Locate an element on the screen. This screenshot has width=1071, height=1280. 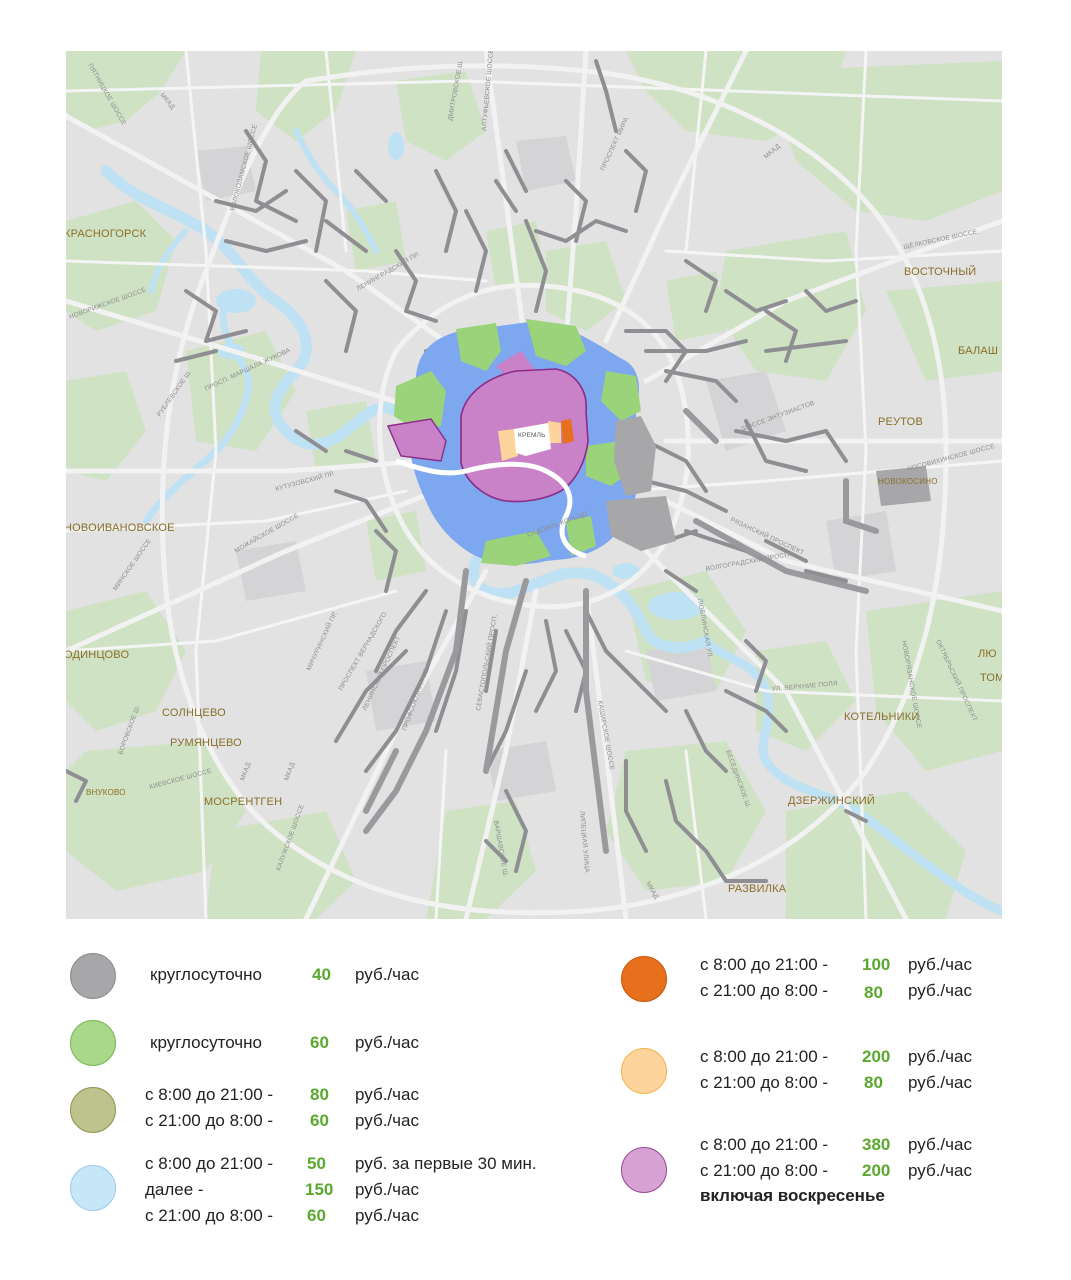
legend-olive-night-unit: руб./час is located at coordinates (387, 1120).